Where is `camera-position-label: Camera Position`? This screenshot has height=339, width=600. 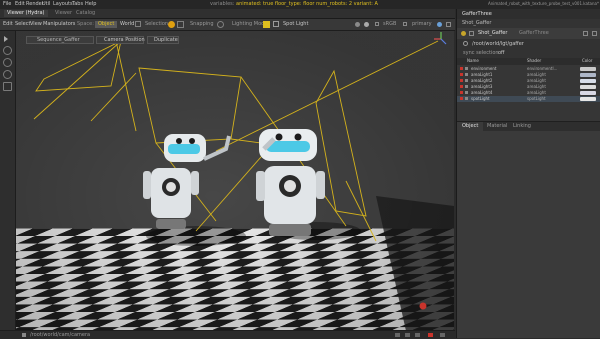 camera-position-label: Camera Position is located at coordinates (124, 40).